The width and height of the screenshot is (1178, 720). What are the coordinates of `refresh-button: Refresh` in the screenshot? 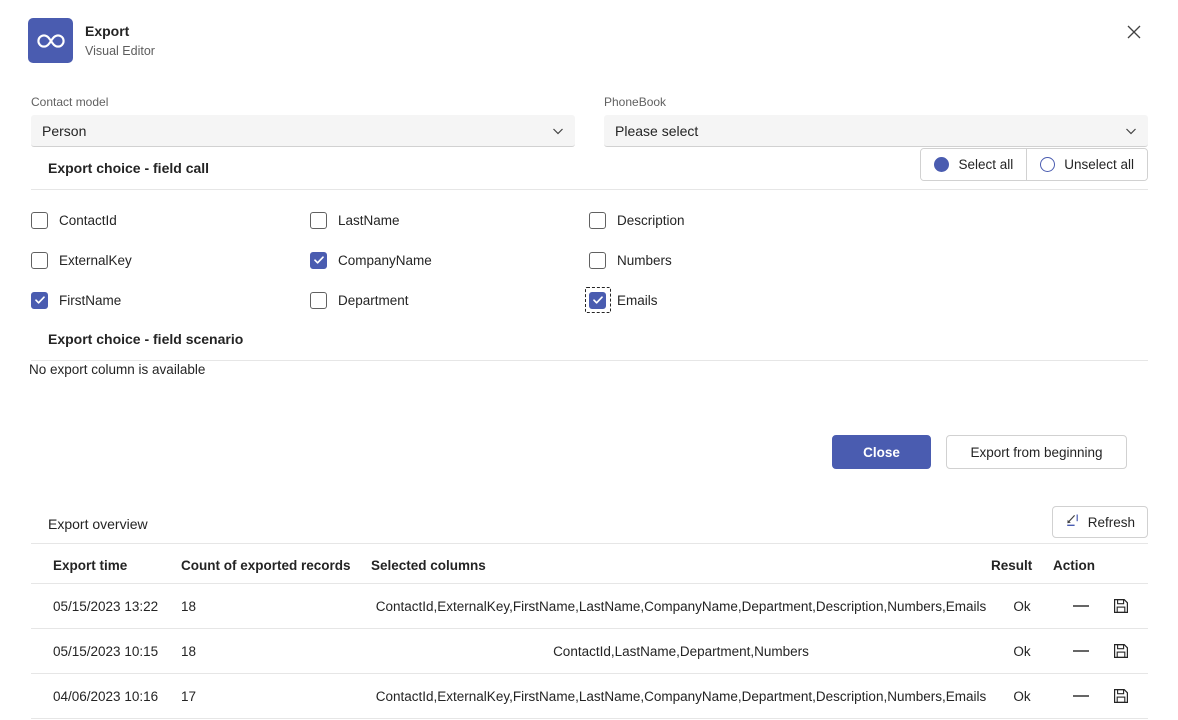 It's located at (1099, 522).